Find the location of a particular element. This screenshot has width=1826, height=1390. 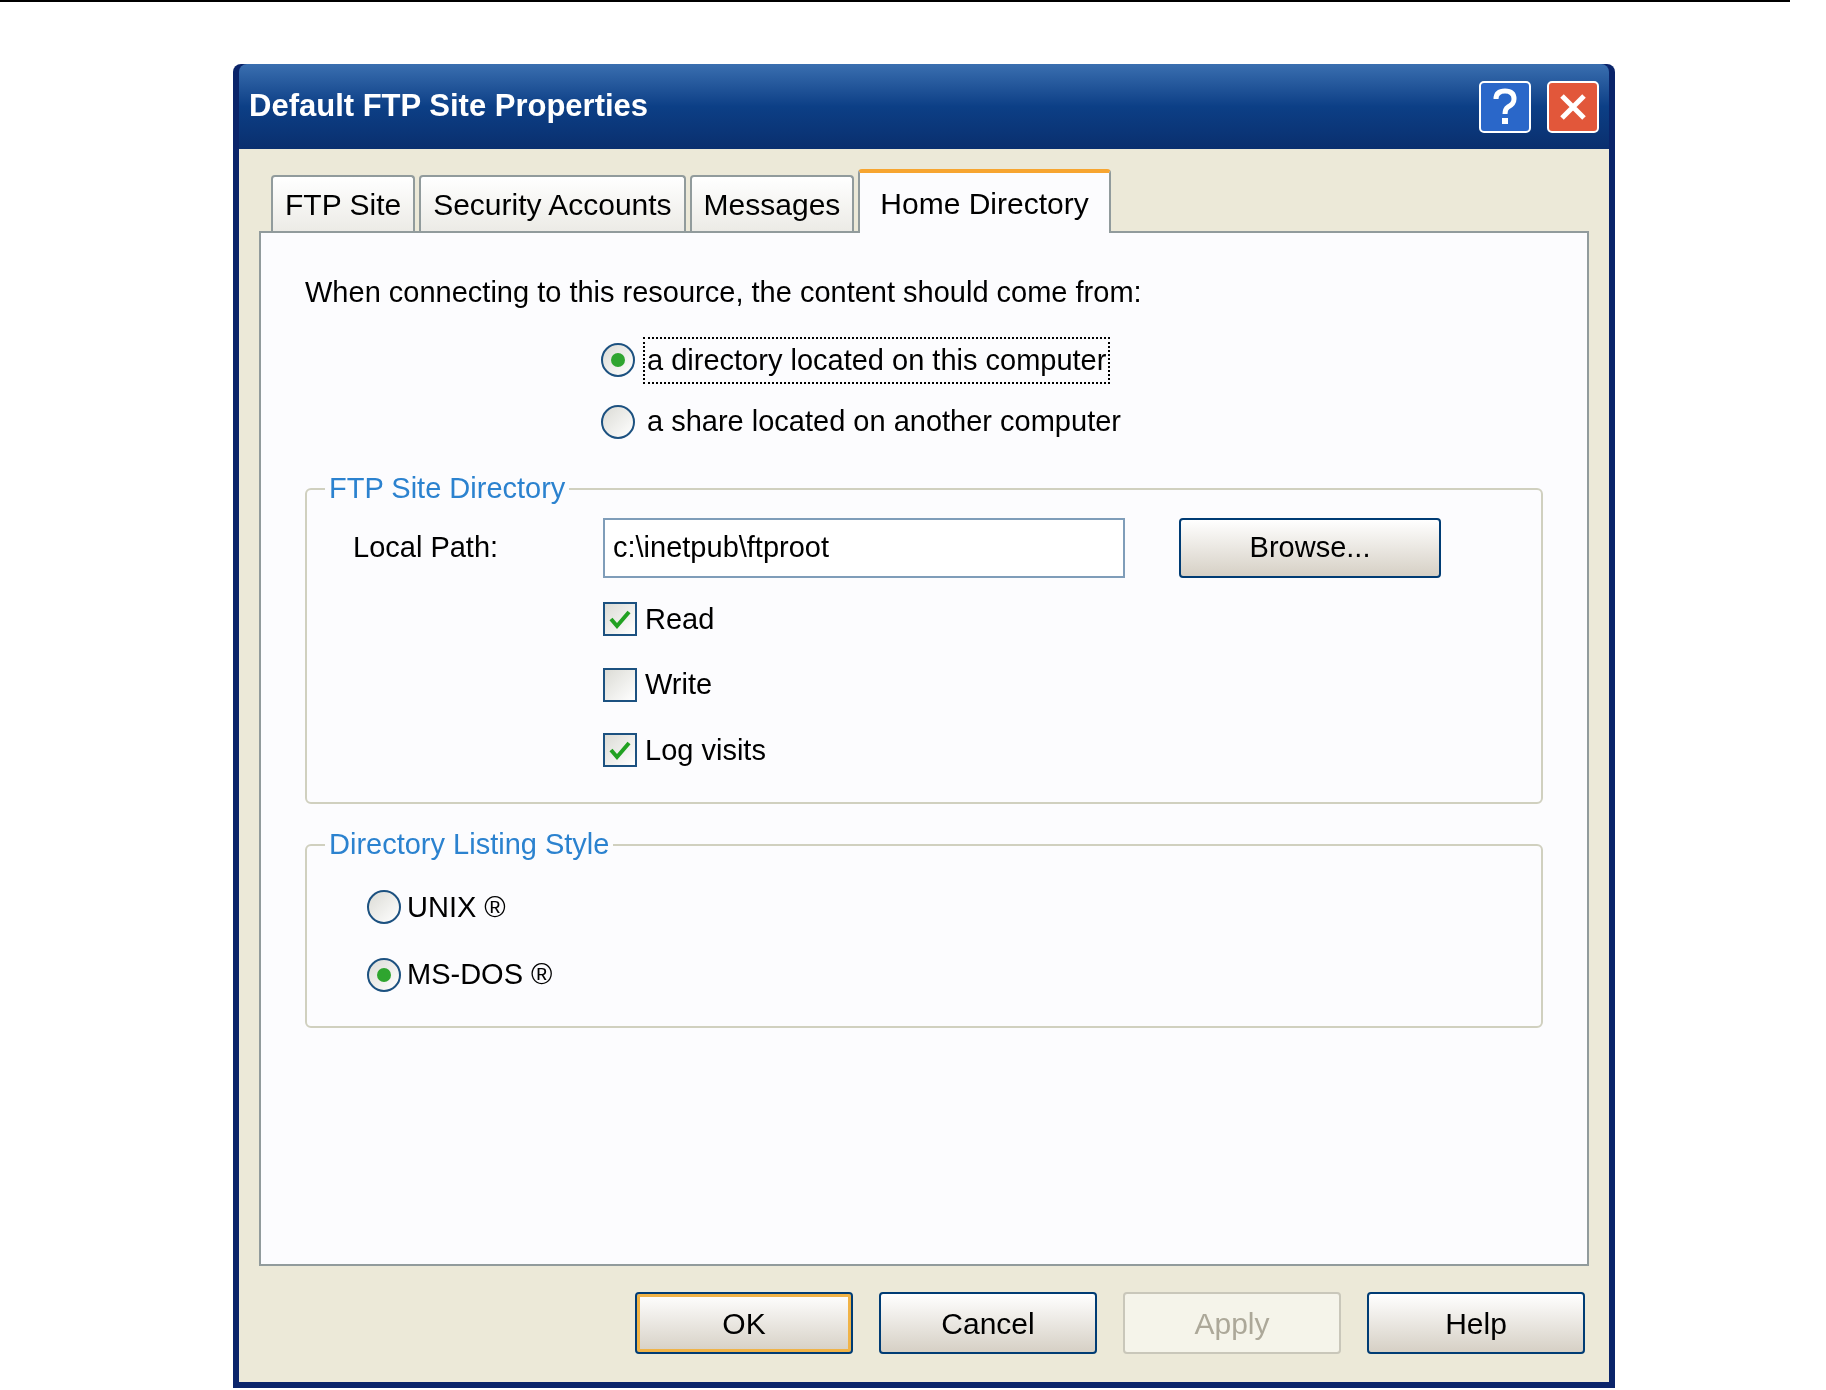

field-label: Local Path: is located at coordinates (426, 547).